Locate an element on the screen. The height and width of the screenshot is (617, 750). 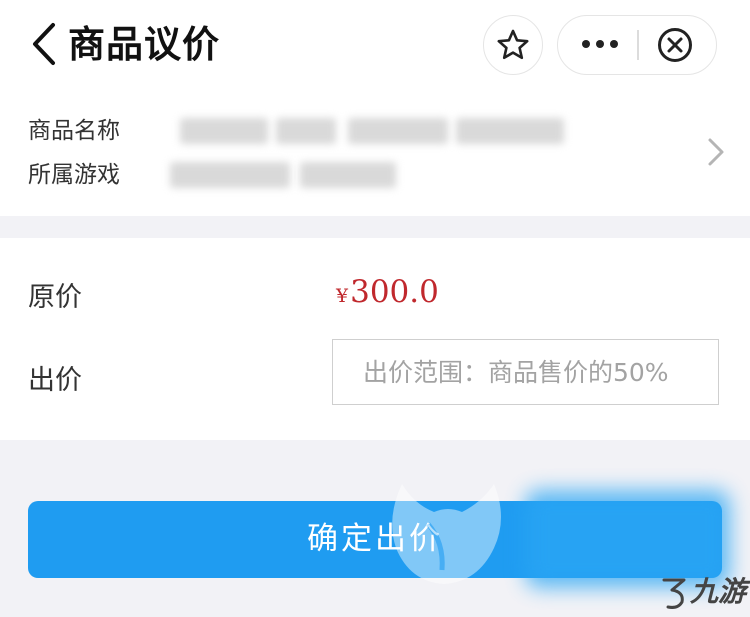
capsule-menu is located at coordinates (637, 45).